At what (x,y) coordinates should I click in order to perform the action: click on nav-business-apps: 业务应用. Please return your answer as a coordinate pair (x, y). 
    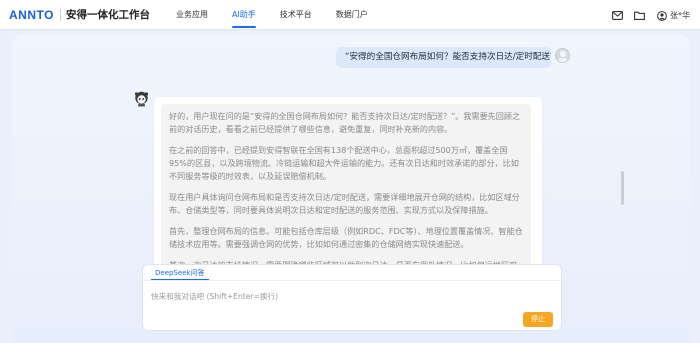
    Looking at the image, I should click on (192, 15).